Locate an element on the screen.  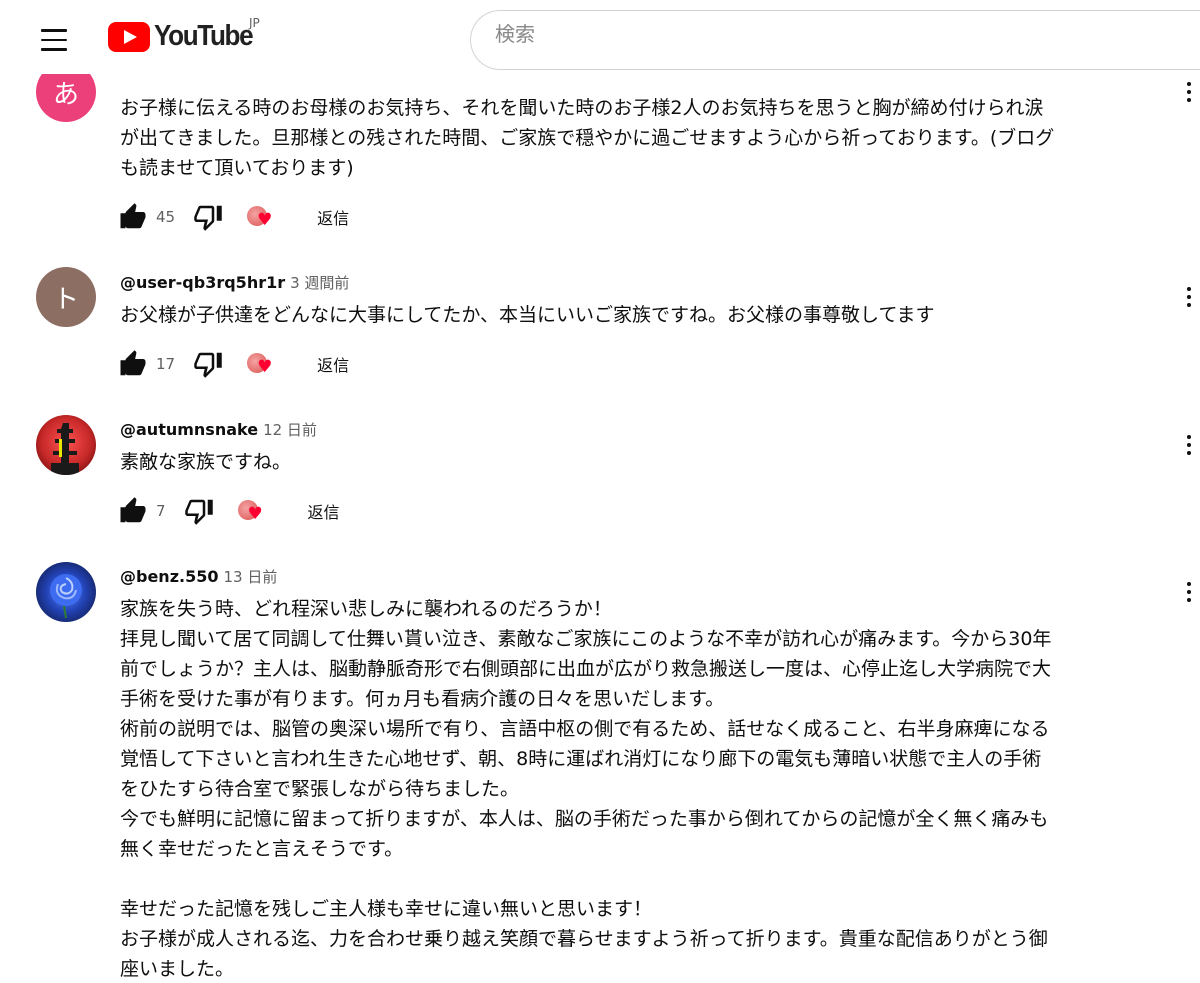
search-input is located at coordinates (795, 34).